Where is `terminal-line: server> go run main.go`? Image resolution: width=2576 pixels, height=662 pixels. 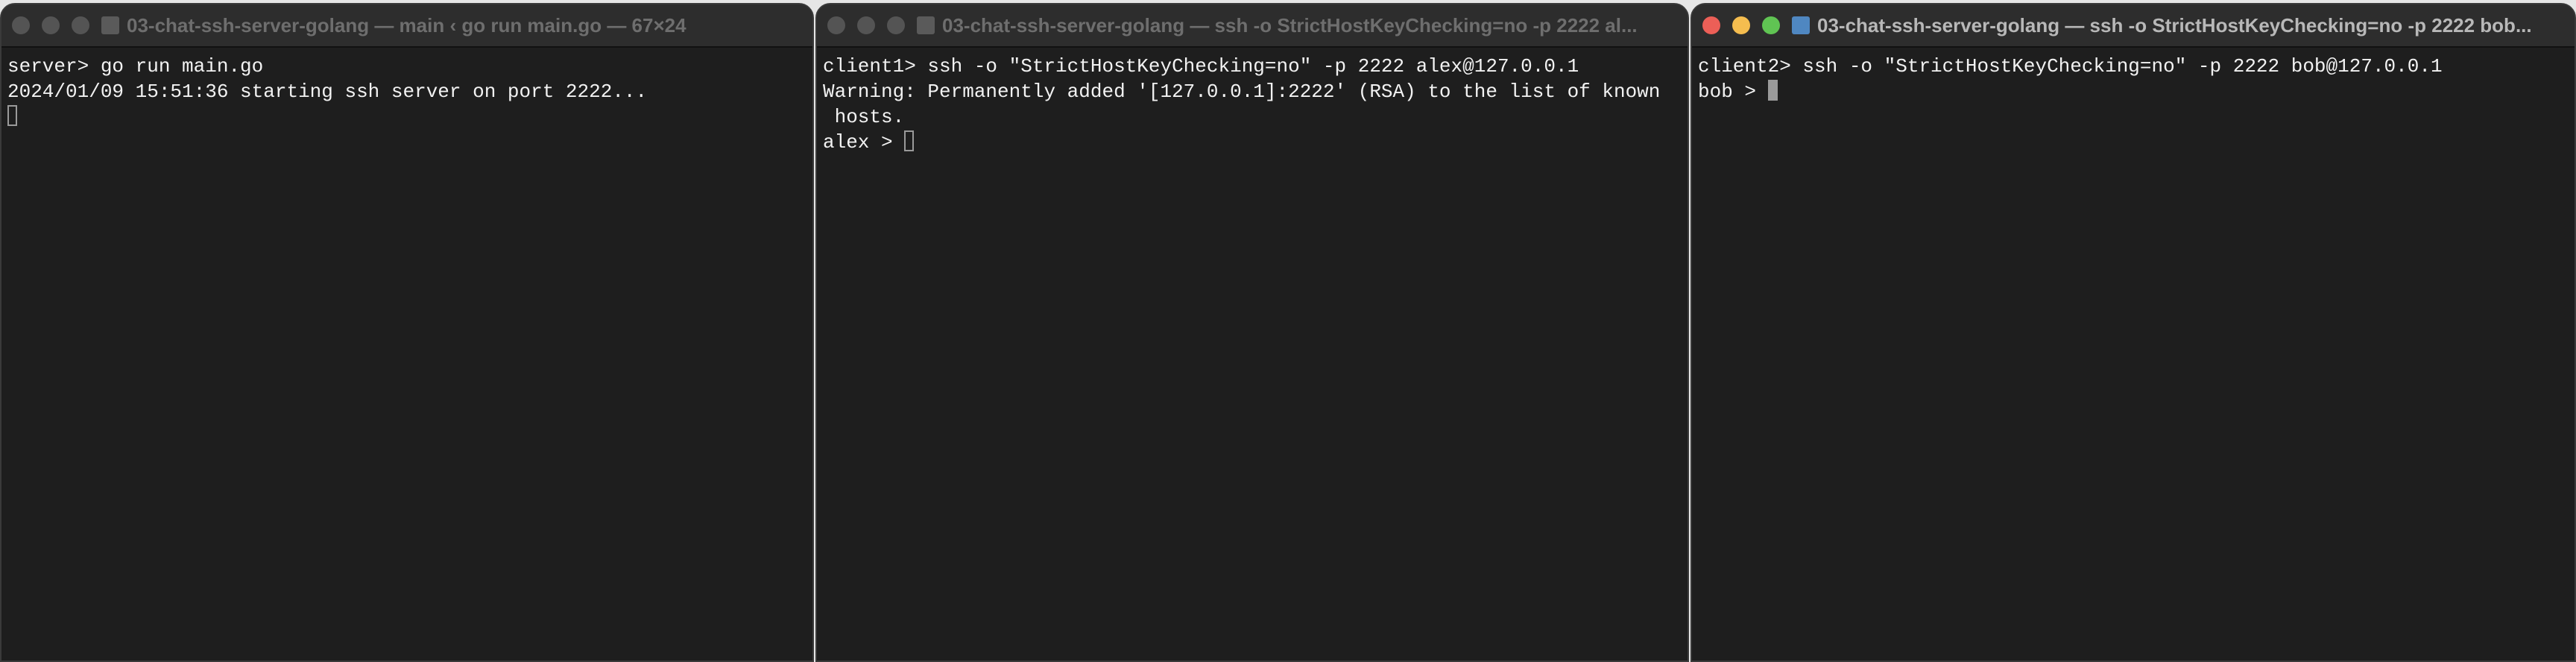
terminal-line: server> go run main.go is located at coordinates (135, 66).